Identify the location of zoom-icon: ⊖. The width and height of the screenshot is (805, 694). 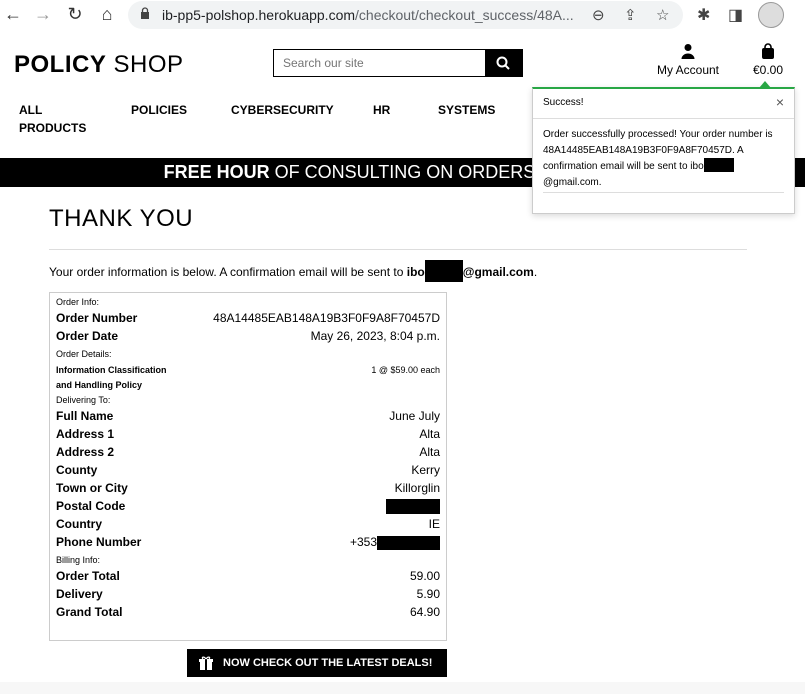
(598, 15).